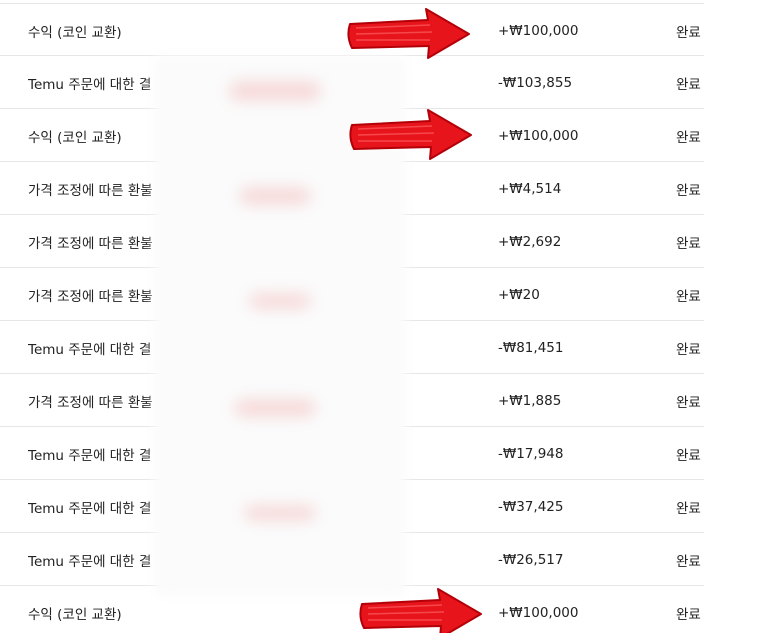 The height and width of the screenshot is (633, 771). I want to click on transaction-amount: -₩26,517, so click(531, 559).